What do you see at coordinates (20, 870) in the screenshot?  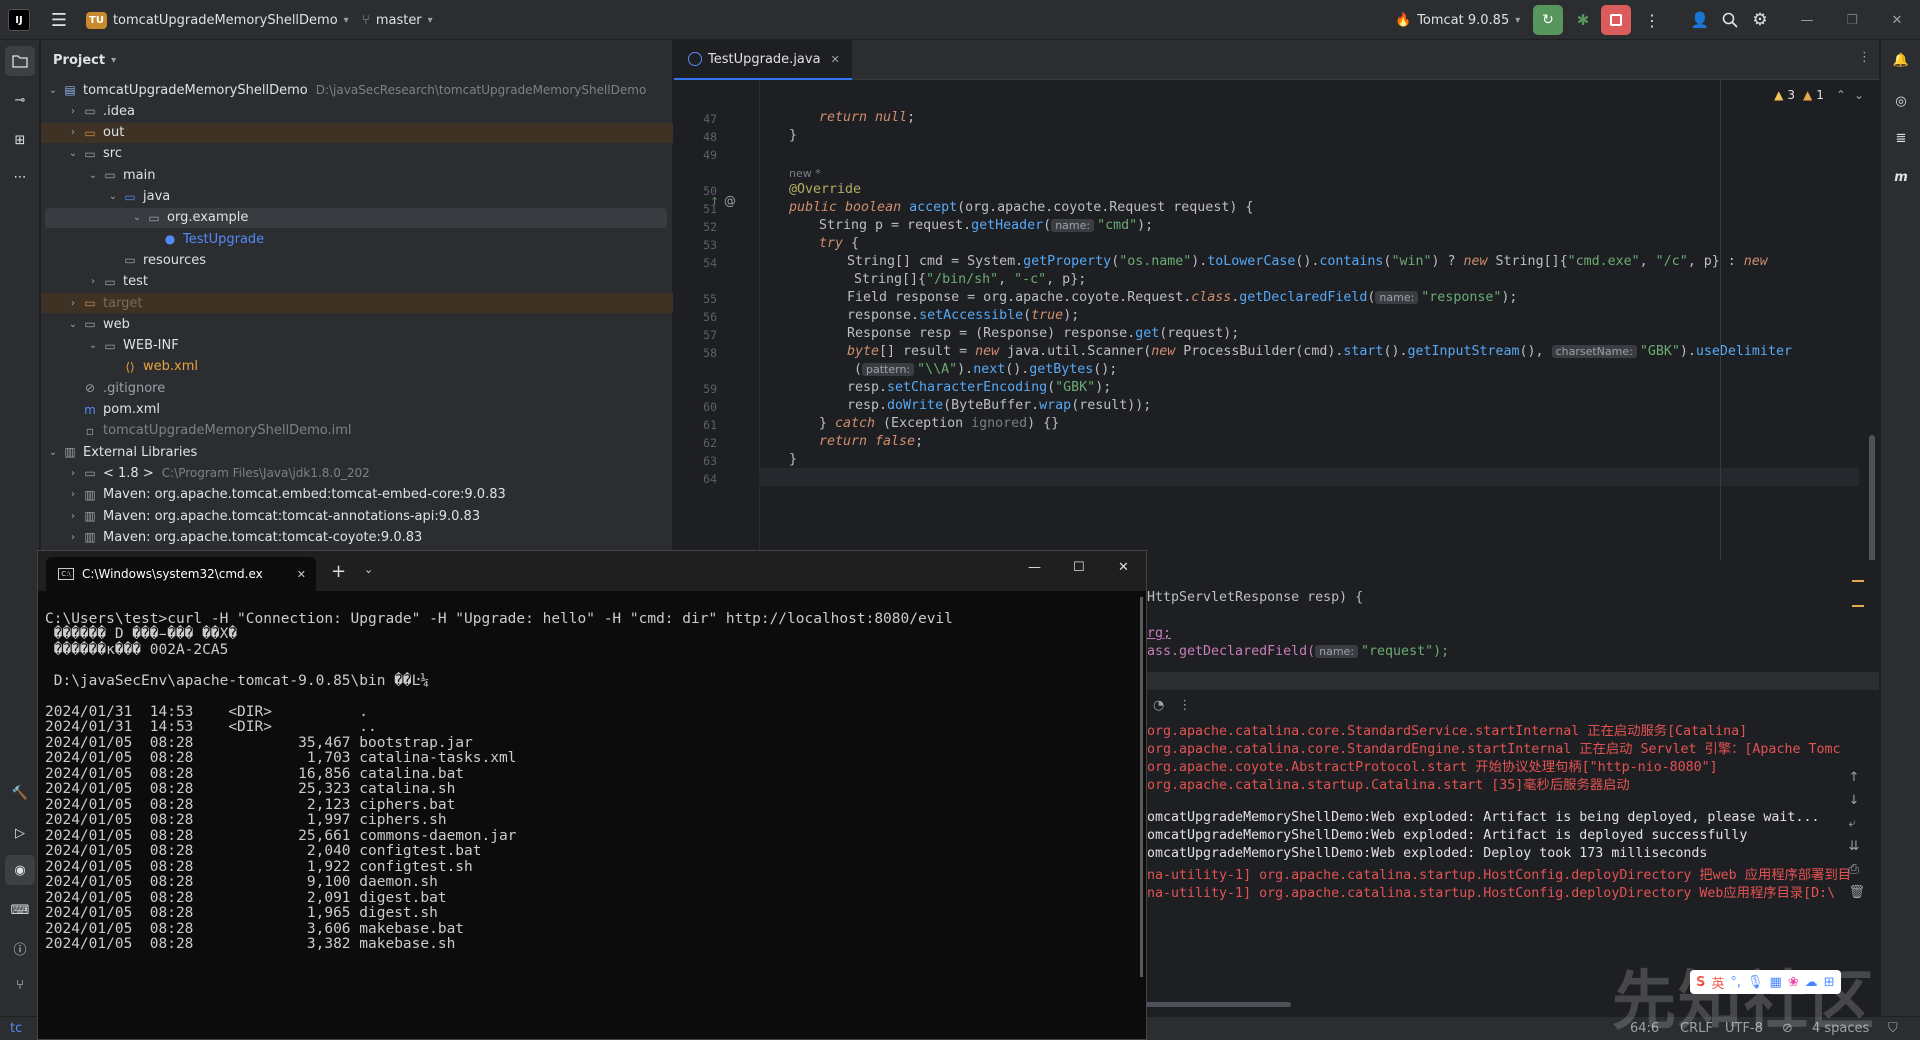 I see `services-tool-icon: ◉` at bounding box center [20, 870].